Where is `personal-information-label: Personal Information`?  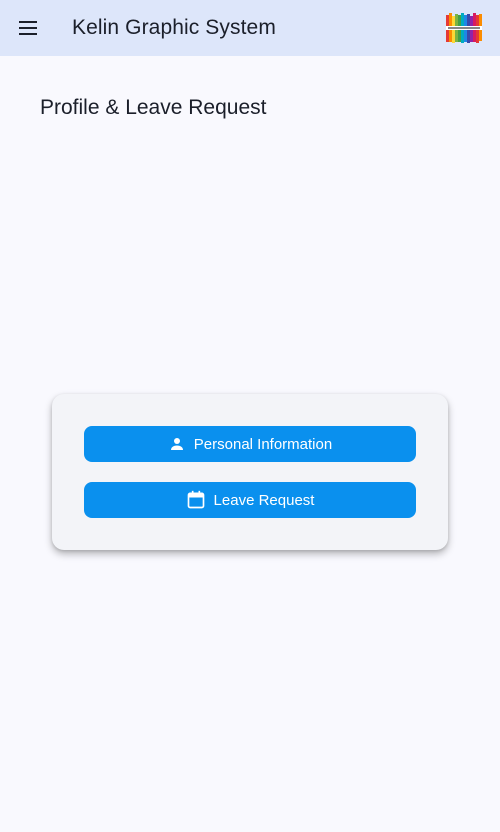 personal-information-label: Personal Information is located at coordinates (263, 444).